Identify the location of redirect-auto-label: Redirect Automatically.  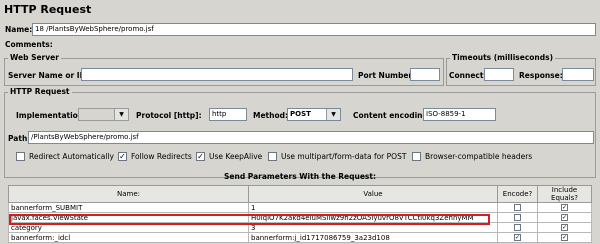
(71, 156).